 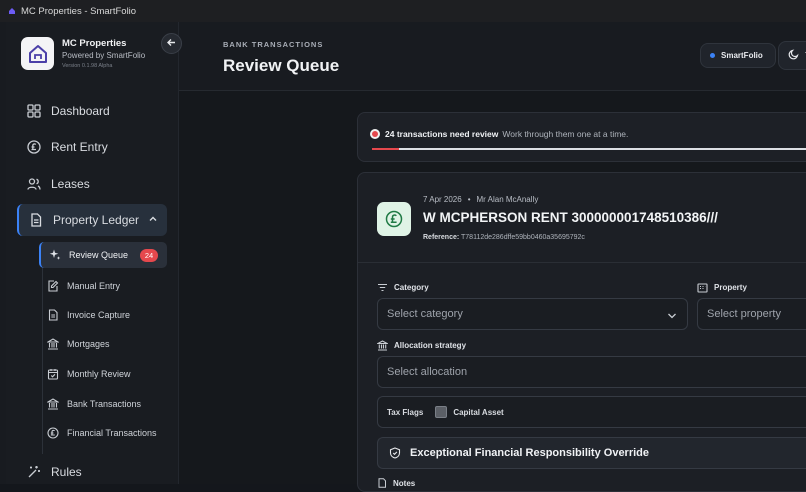 I want to click on nav-rules-label: Rules, so click(x=66, y=472).